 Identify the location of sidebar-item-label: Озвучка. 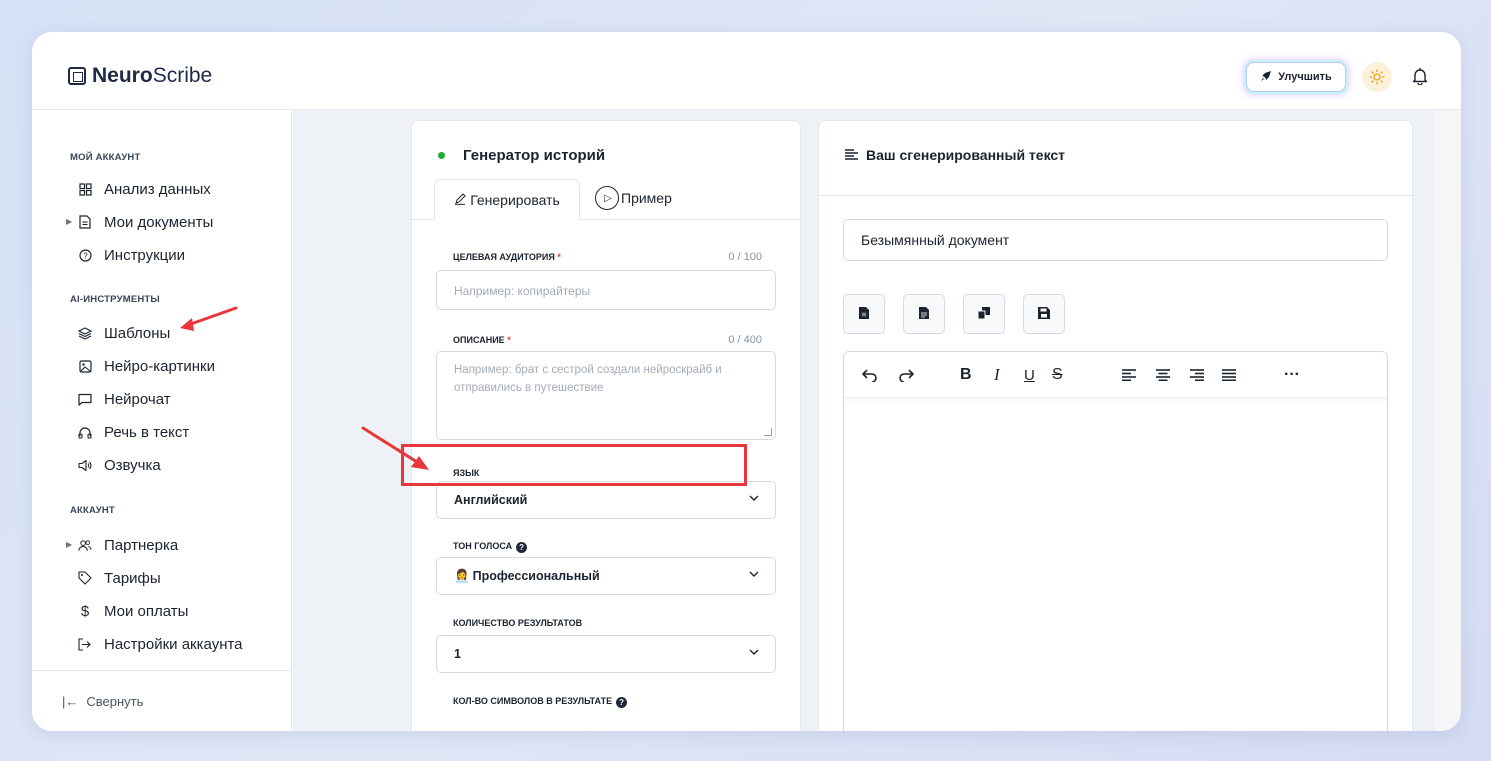
(132, 465).